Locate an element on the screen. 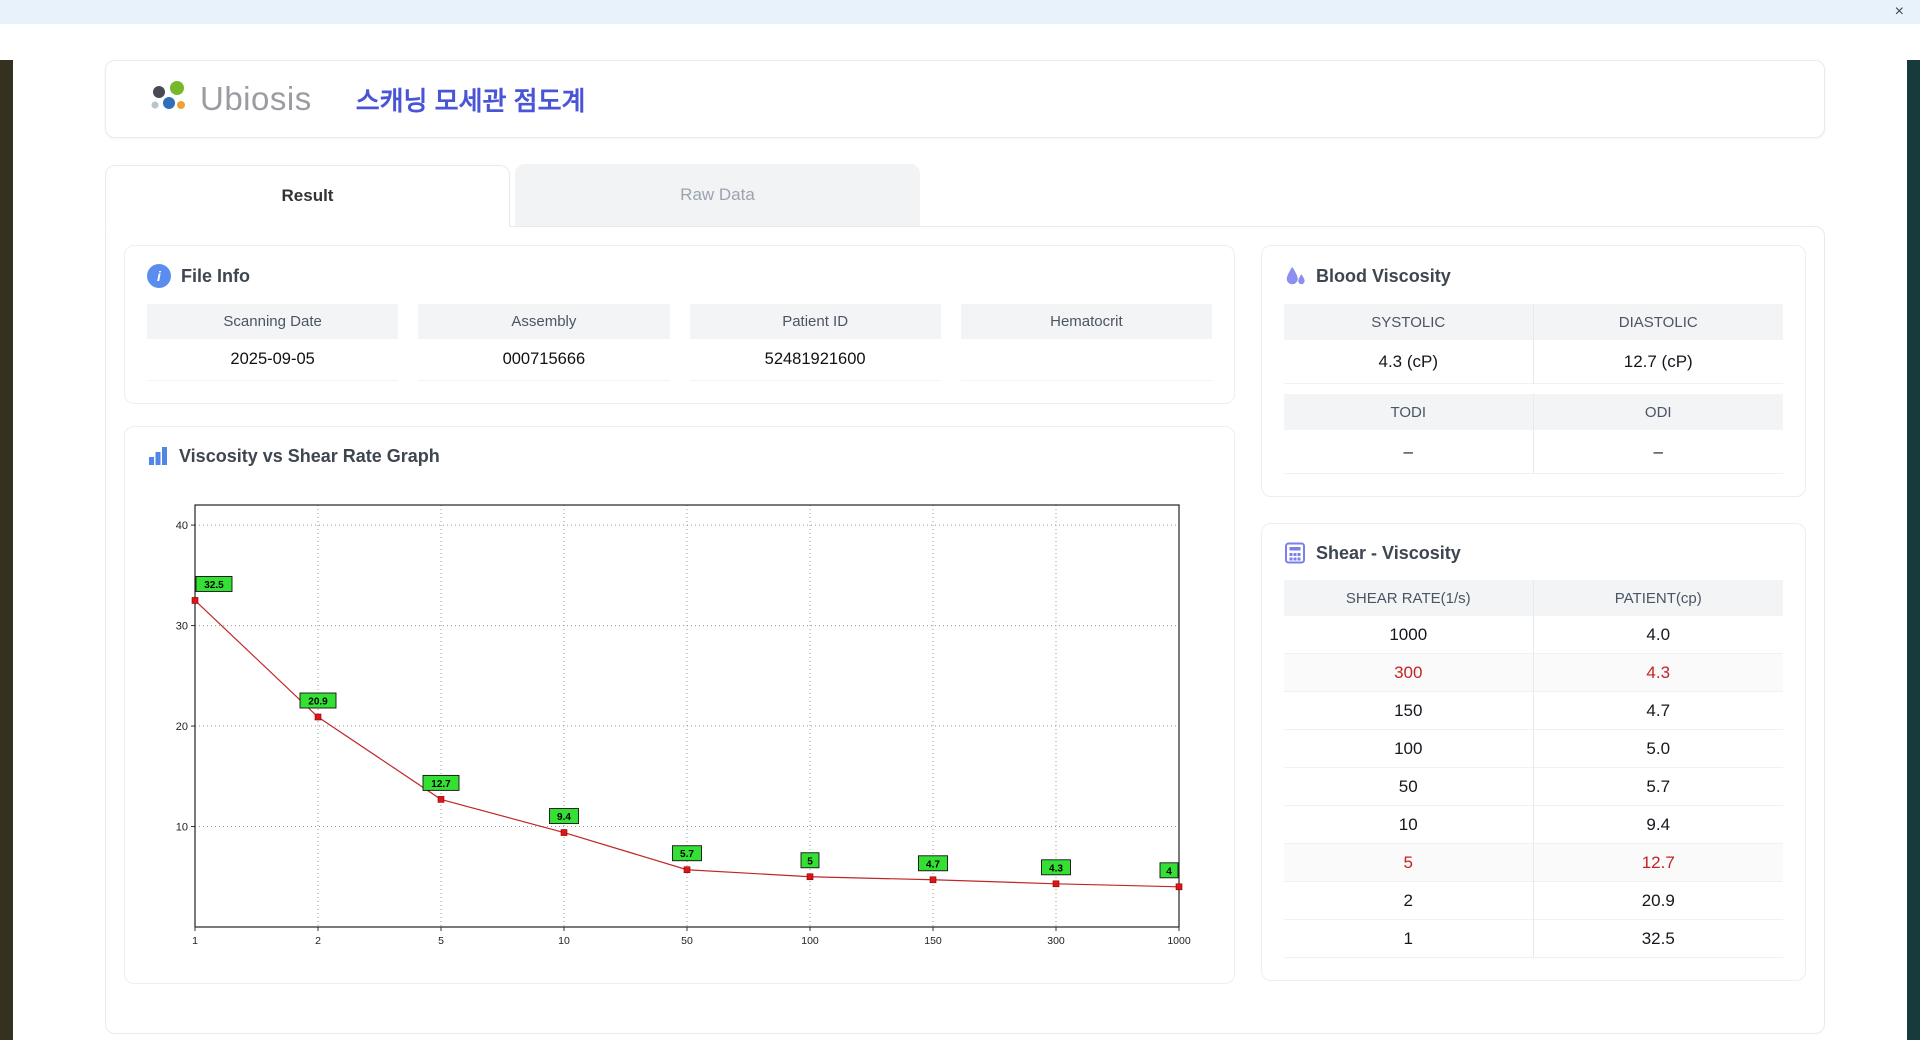 The height and width of the screenshot is (1040, 1920). field-assembly: Assembly 000715666 is located at coordinates (544, 342).